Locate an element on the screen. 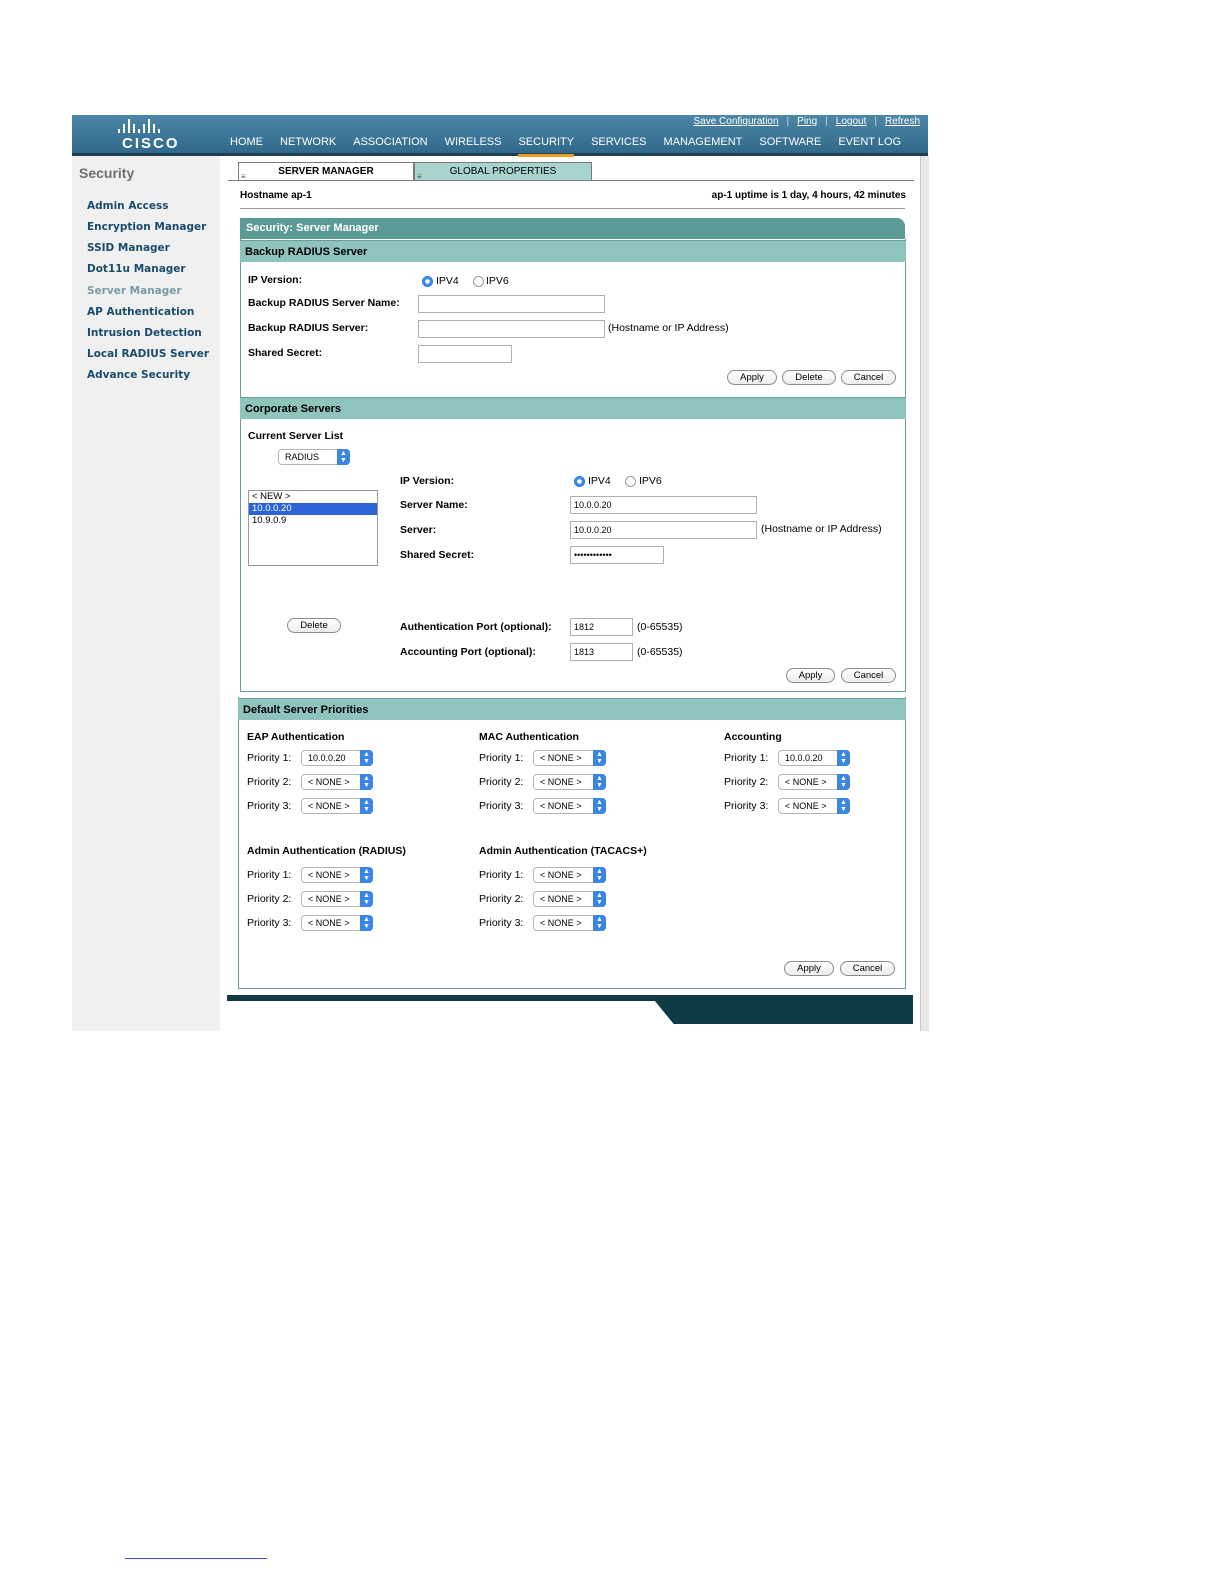  nav-wireless: WIRELESS is located at coordinates (477, 144).